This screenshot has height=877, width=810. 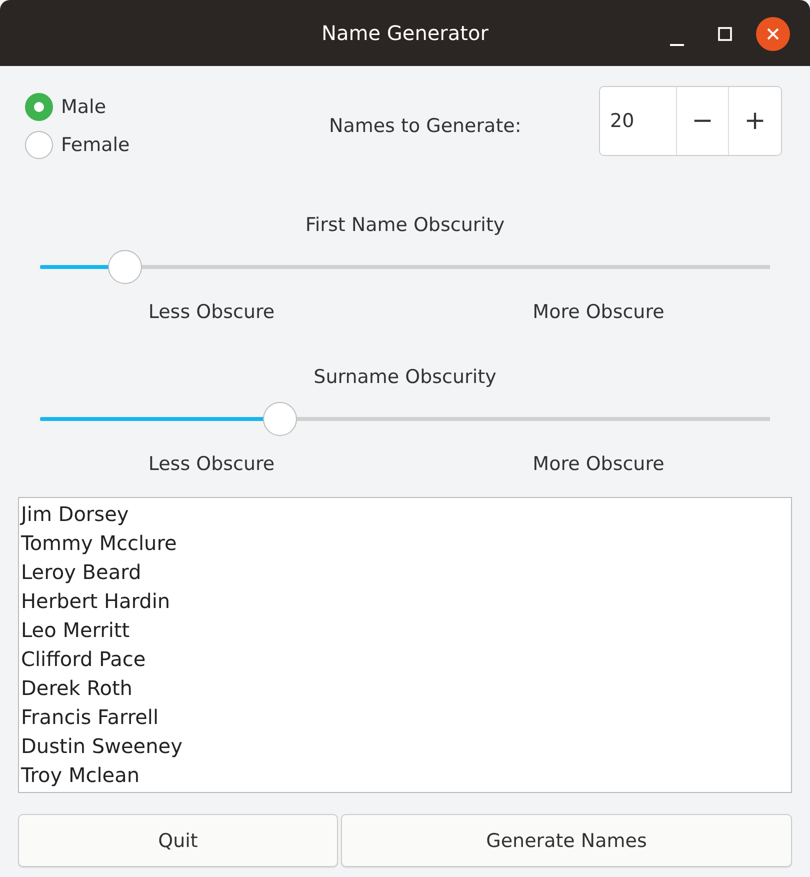 I want to click on radio-label: Female, so click(x=95, y=145).